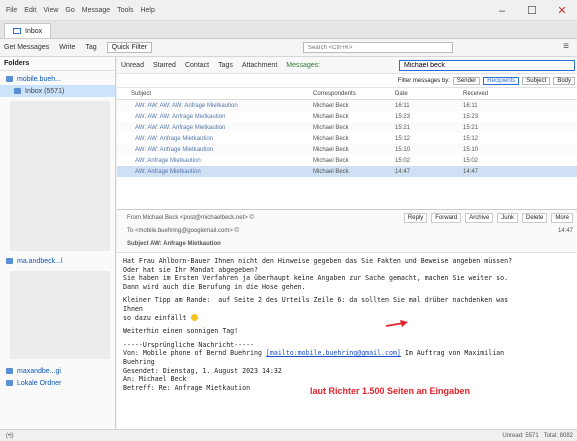 This screenshot has height=441, width=577. Describe the element at coordinates (30, 10) in the screenshot. I see `menu-edit: Edit` at that location.